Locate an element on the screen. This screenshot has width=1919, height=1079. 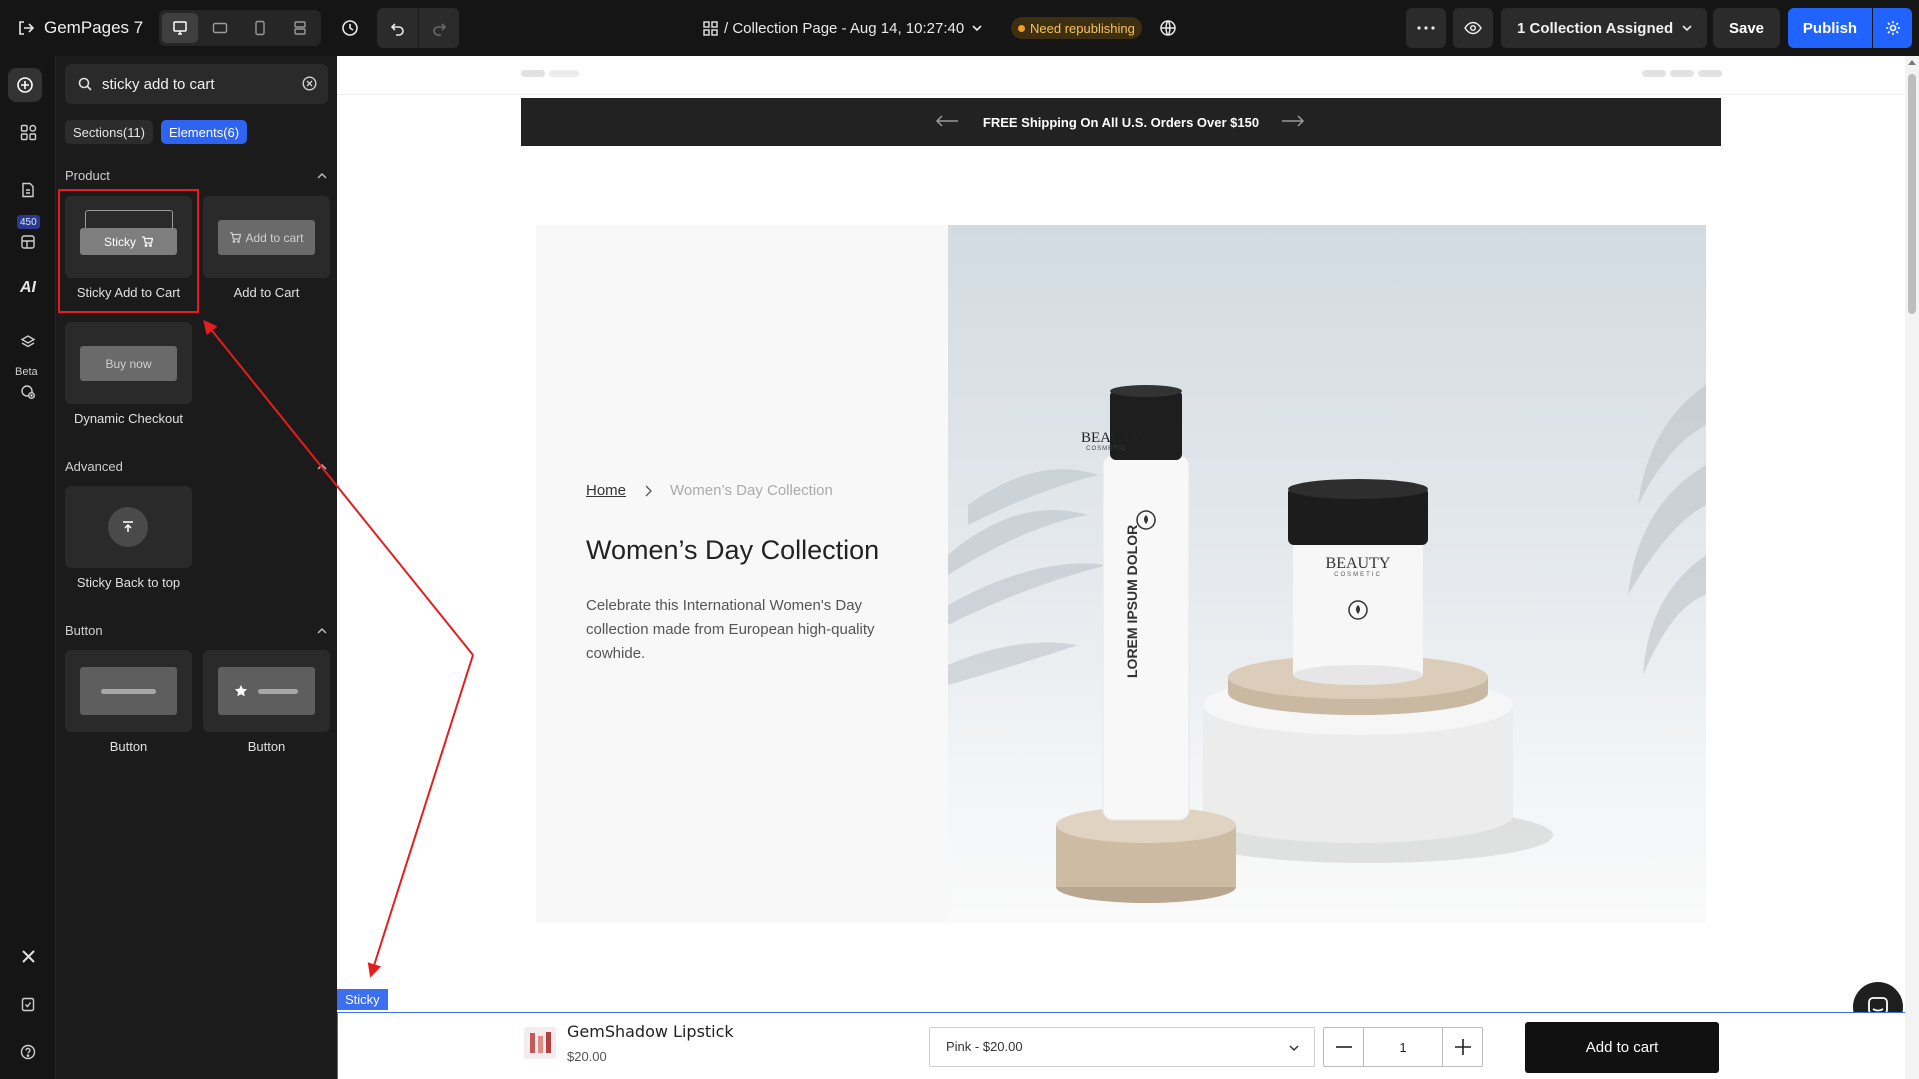
panel-tabs: Sections(11) Elements(6) is located at coordinates (156, 132).